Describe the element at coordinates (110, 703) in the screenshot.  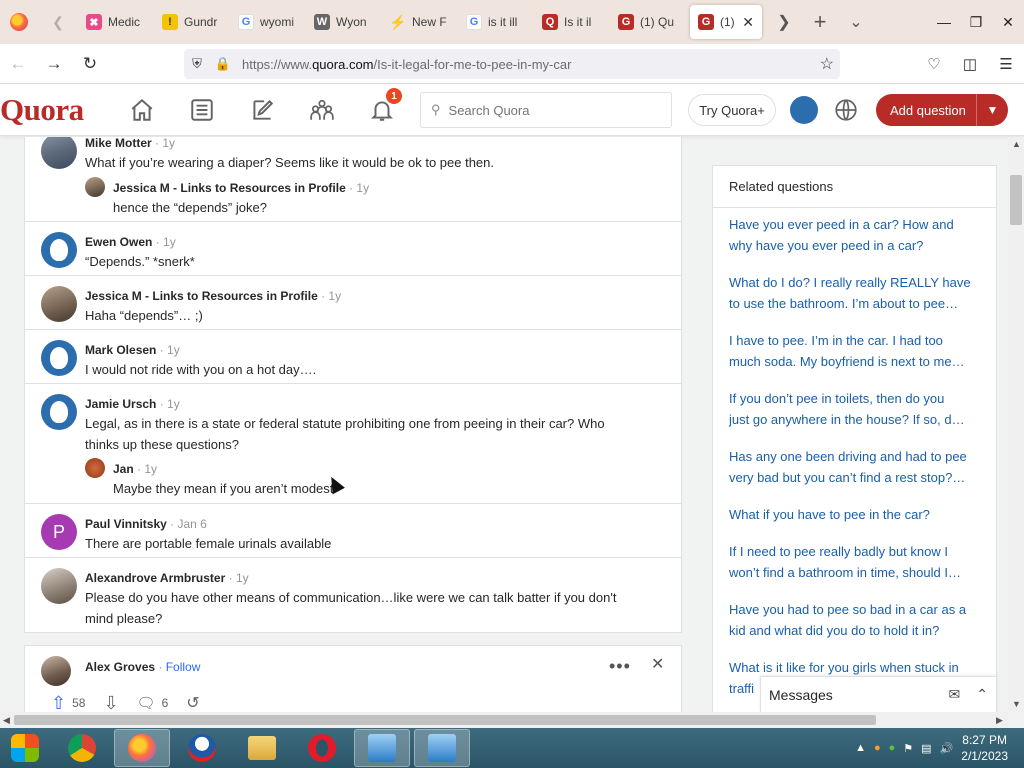
I see `downvote-button: ⇩` at that location.